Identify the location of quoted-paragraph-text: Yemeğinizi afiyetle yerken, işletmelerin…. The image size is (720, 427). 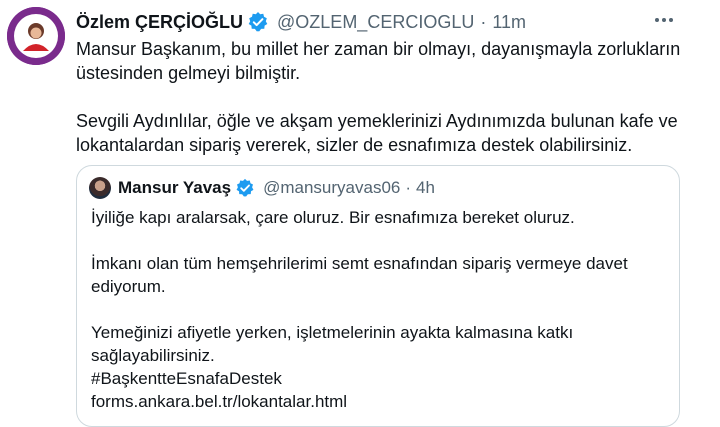
(332, 344).